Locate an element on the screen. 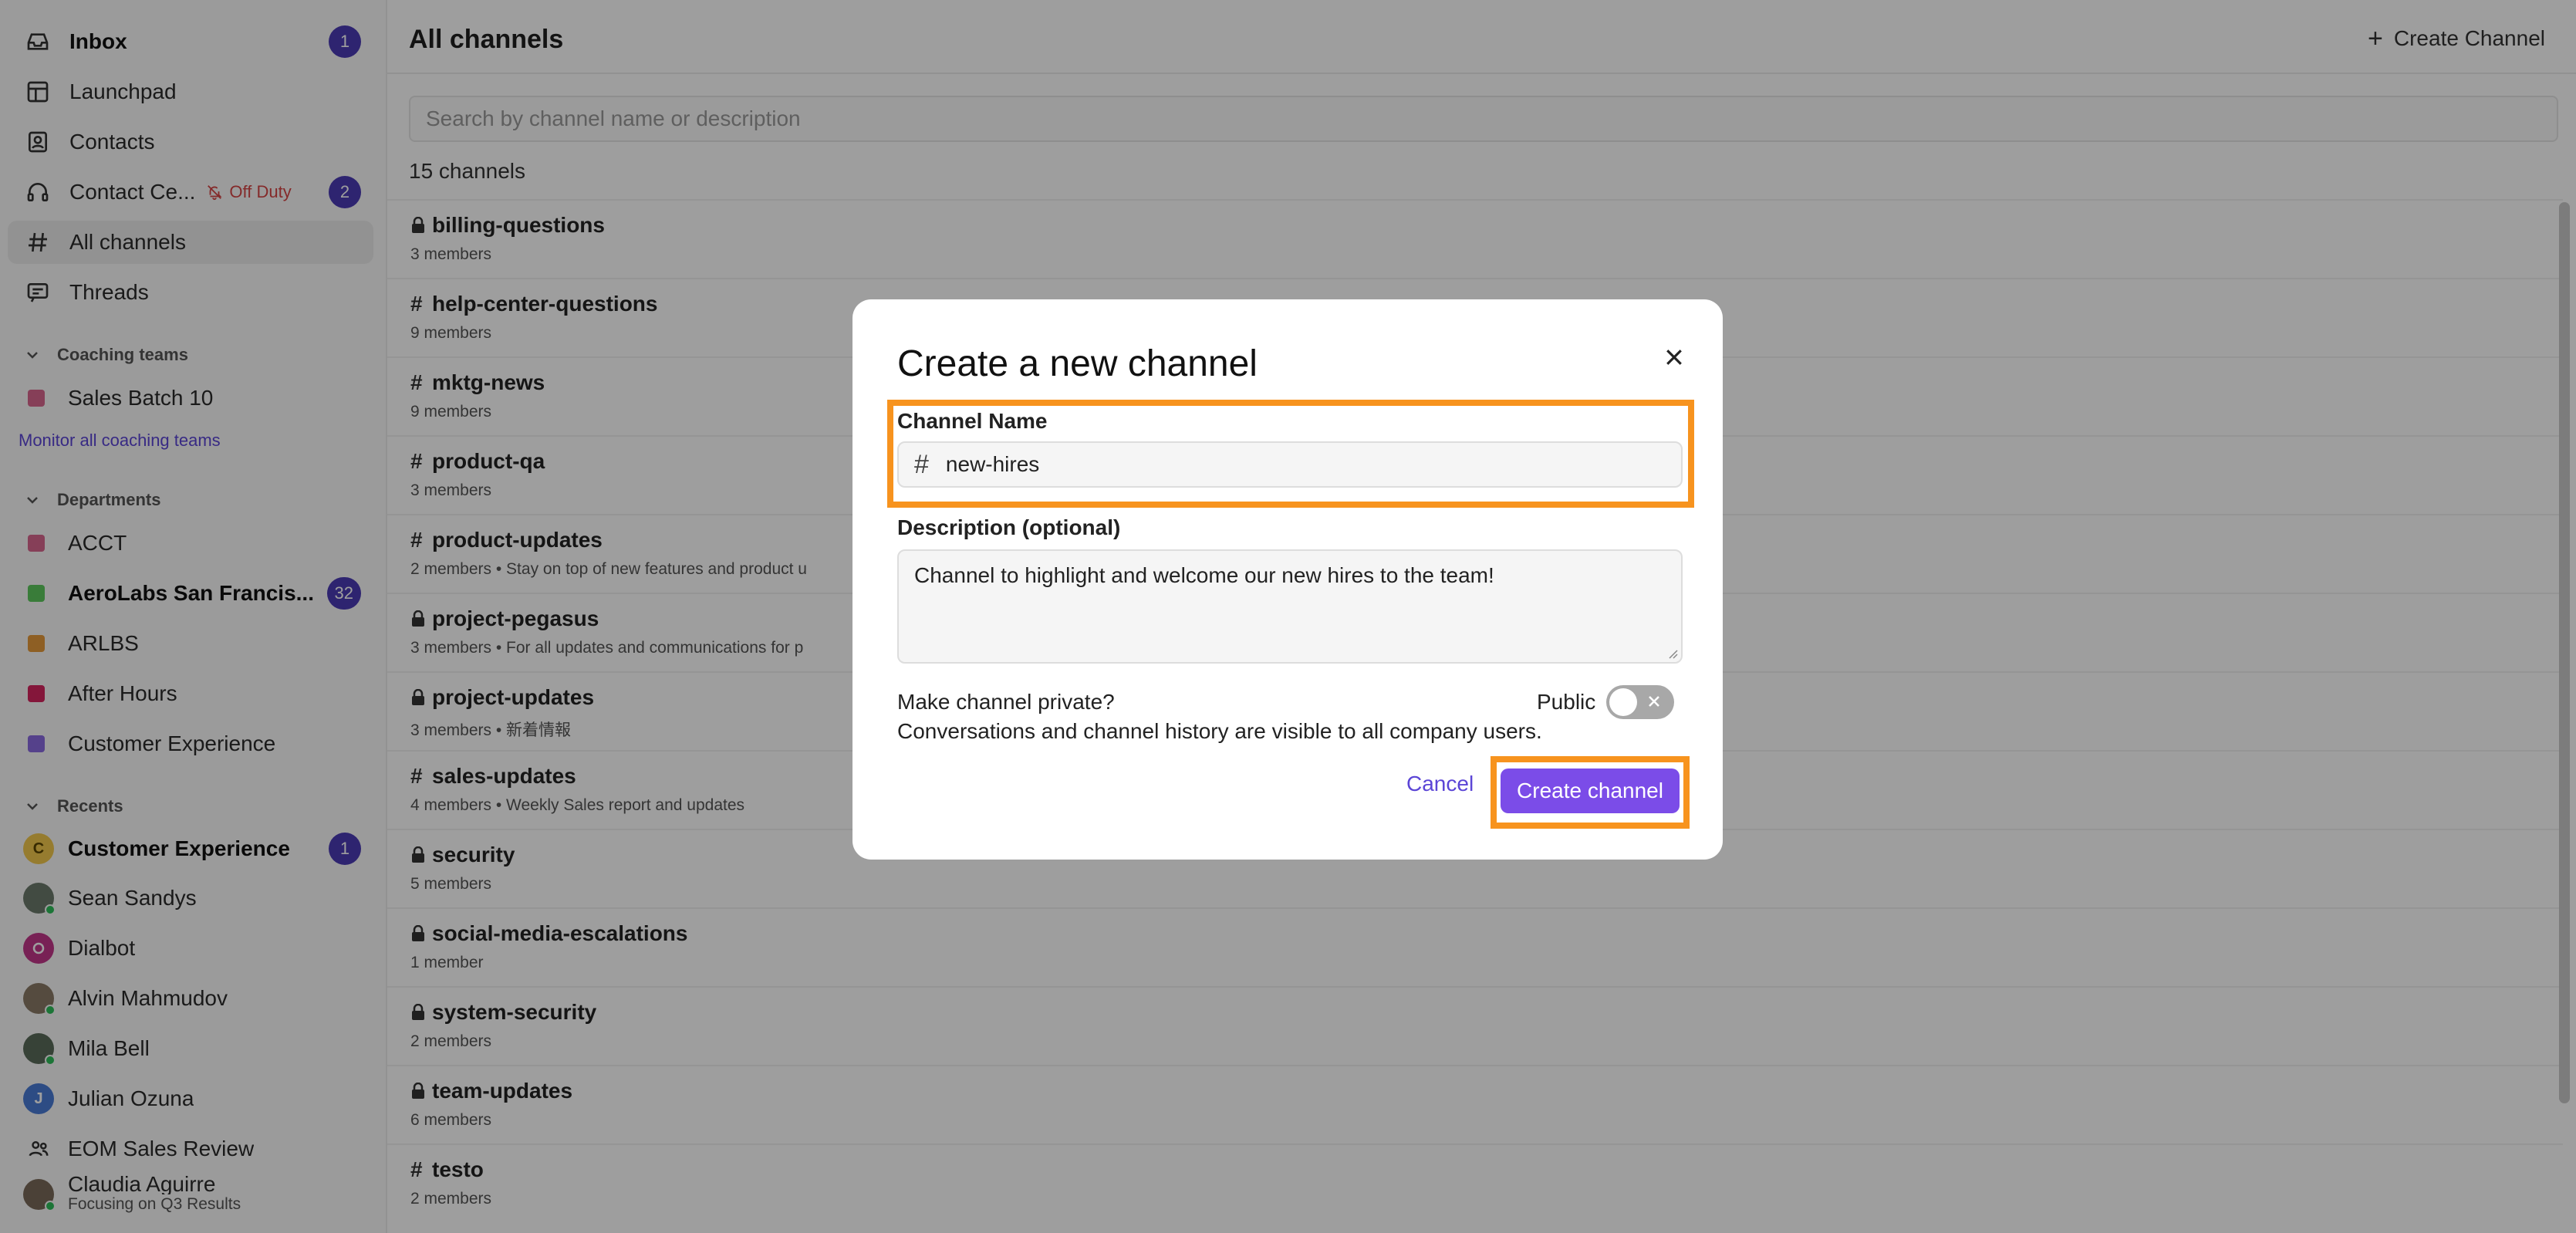  private-question: Make channel private? is located at coordinates (1006, 702).